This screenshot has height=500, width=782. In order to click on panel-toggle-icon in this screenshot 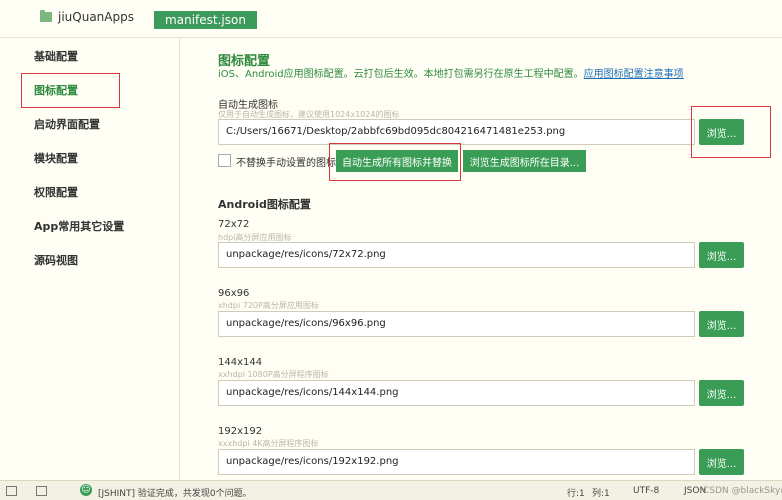, I will do `click(11, 491)`.